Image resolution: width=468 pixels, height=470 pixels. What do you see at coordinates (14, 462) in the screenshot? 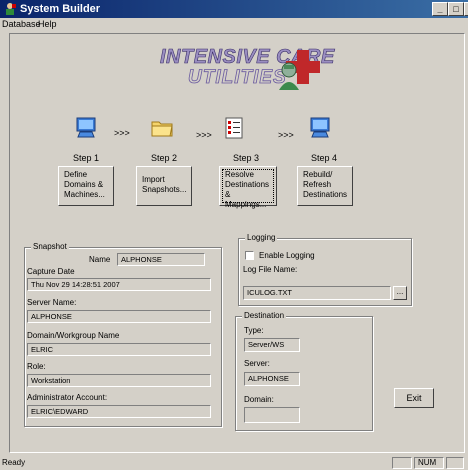
I see `status-text: Ready` at bounding box center [14, 462].